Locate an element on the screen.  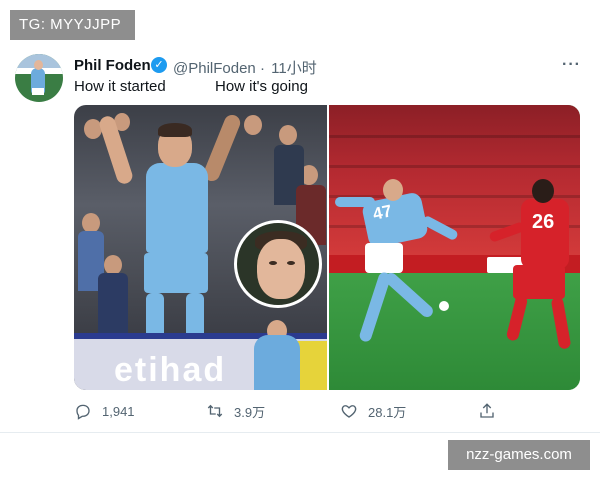
top-overlay-badge: TG: MYYJJPP is located at coordinates (72, 25).